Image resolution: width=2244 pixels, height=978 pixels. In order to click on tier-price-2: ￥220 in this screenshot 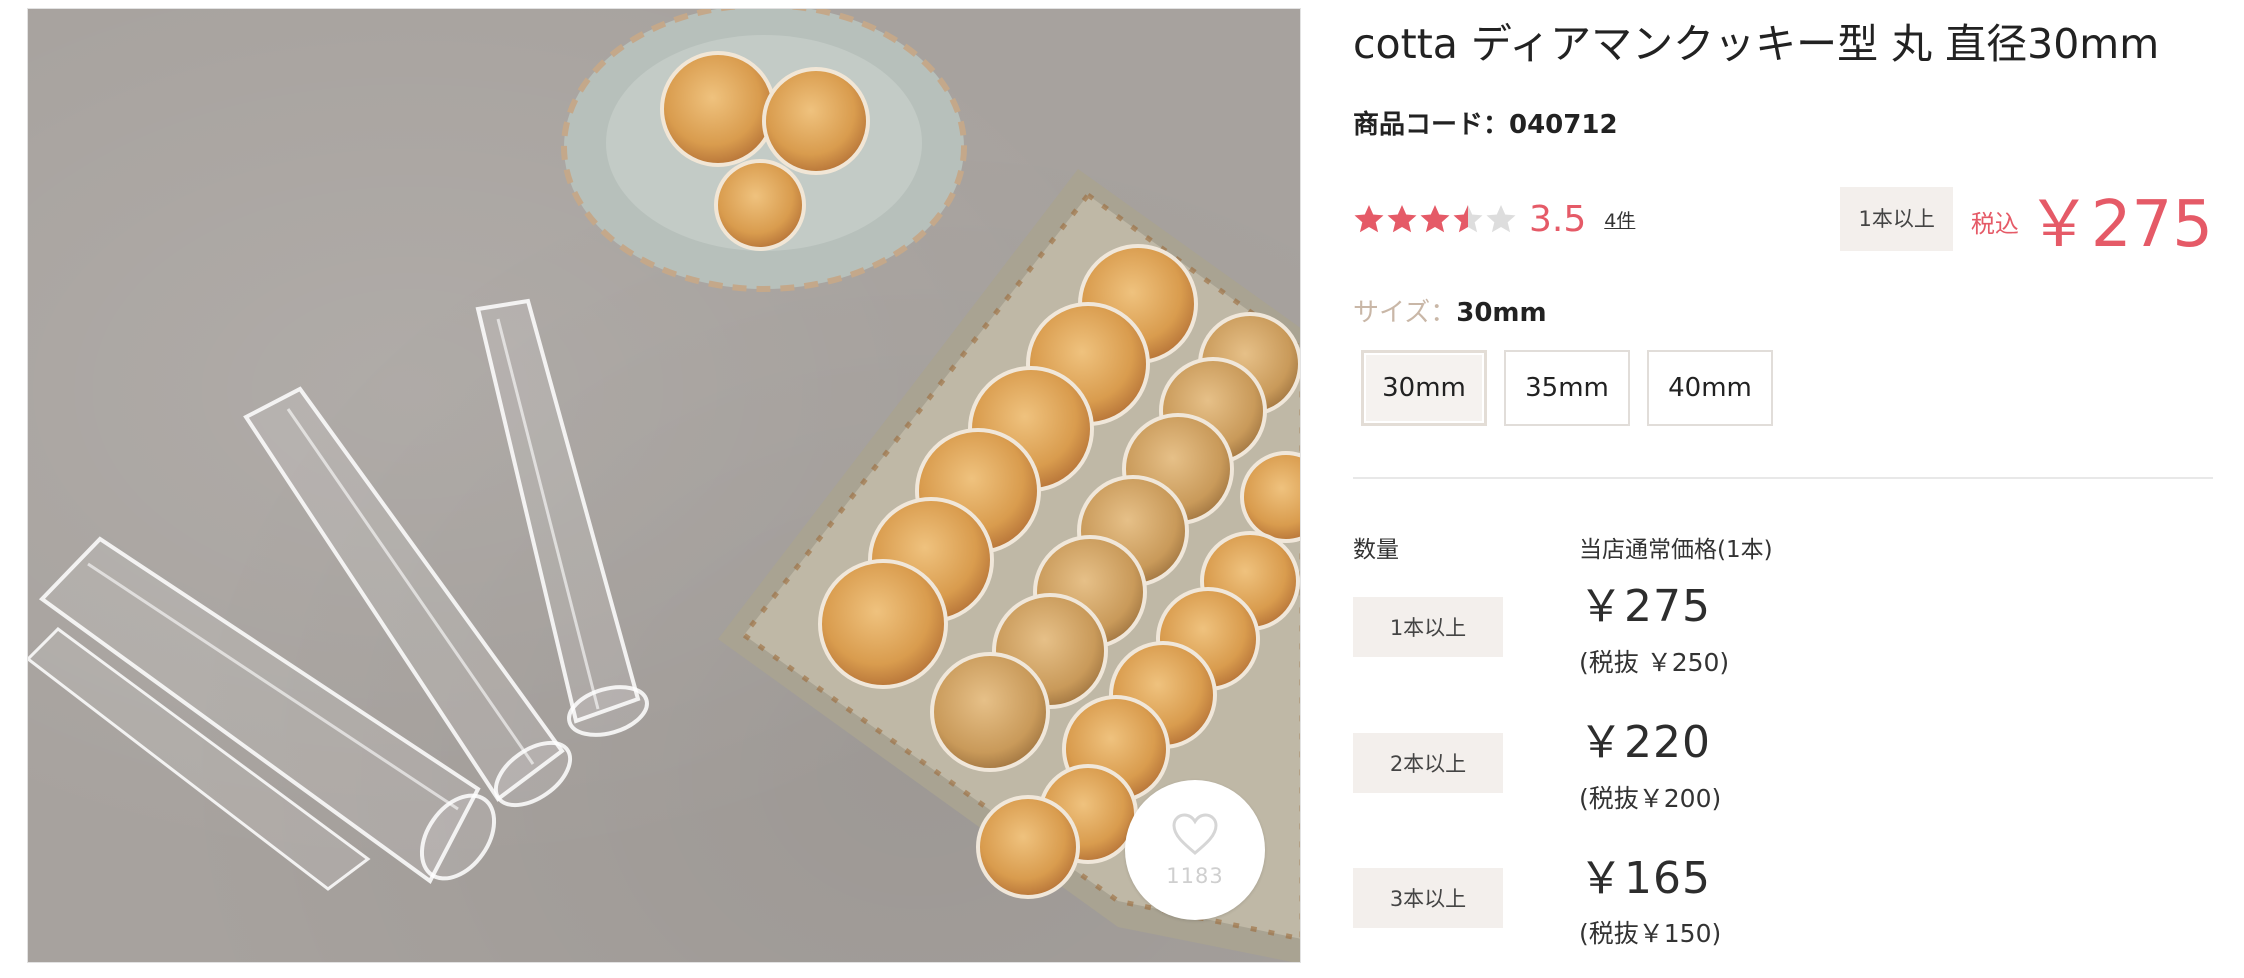, I will do `click(1645, 742)`.